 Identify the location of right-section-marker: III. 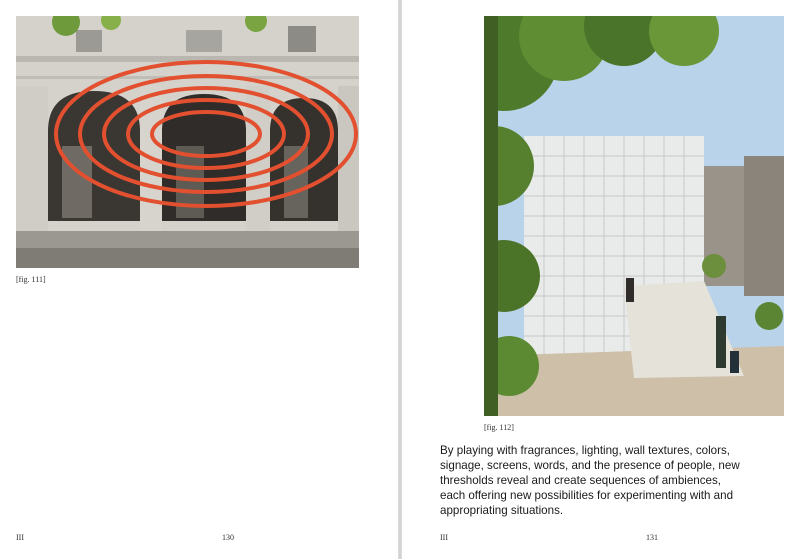
(444, 537).